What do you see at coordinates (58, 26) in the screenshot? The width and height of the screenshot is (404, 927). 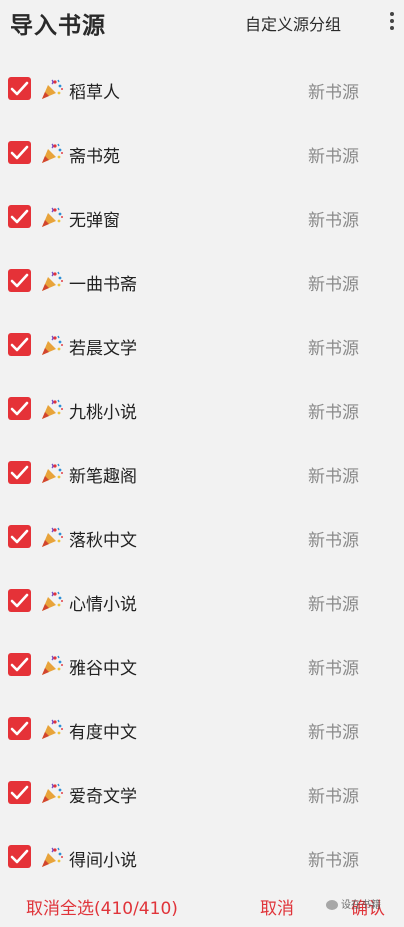 I see `page-title: 导入书源` at bounding box center [58, 26].